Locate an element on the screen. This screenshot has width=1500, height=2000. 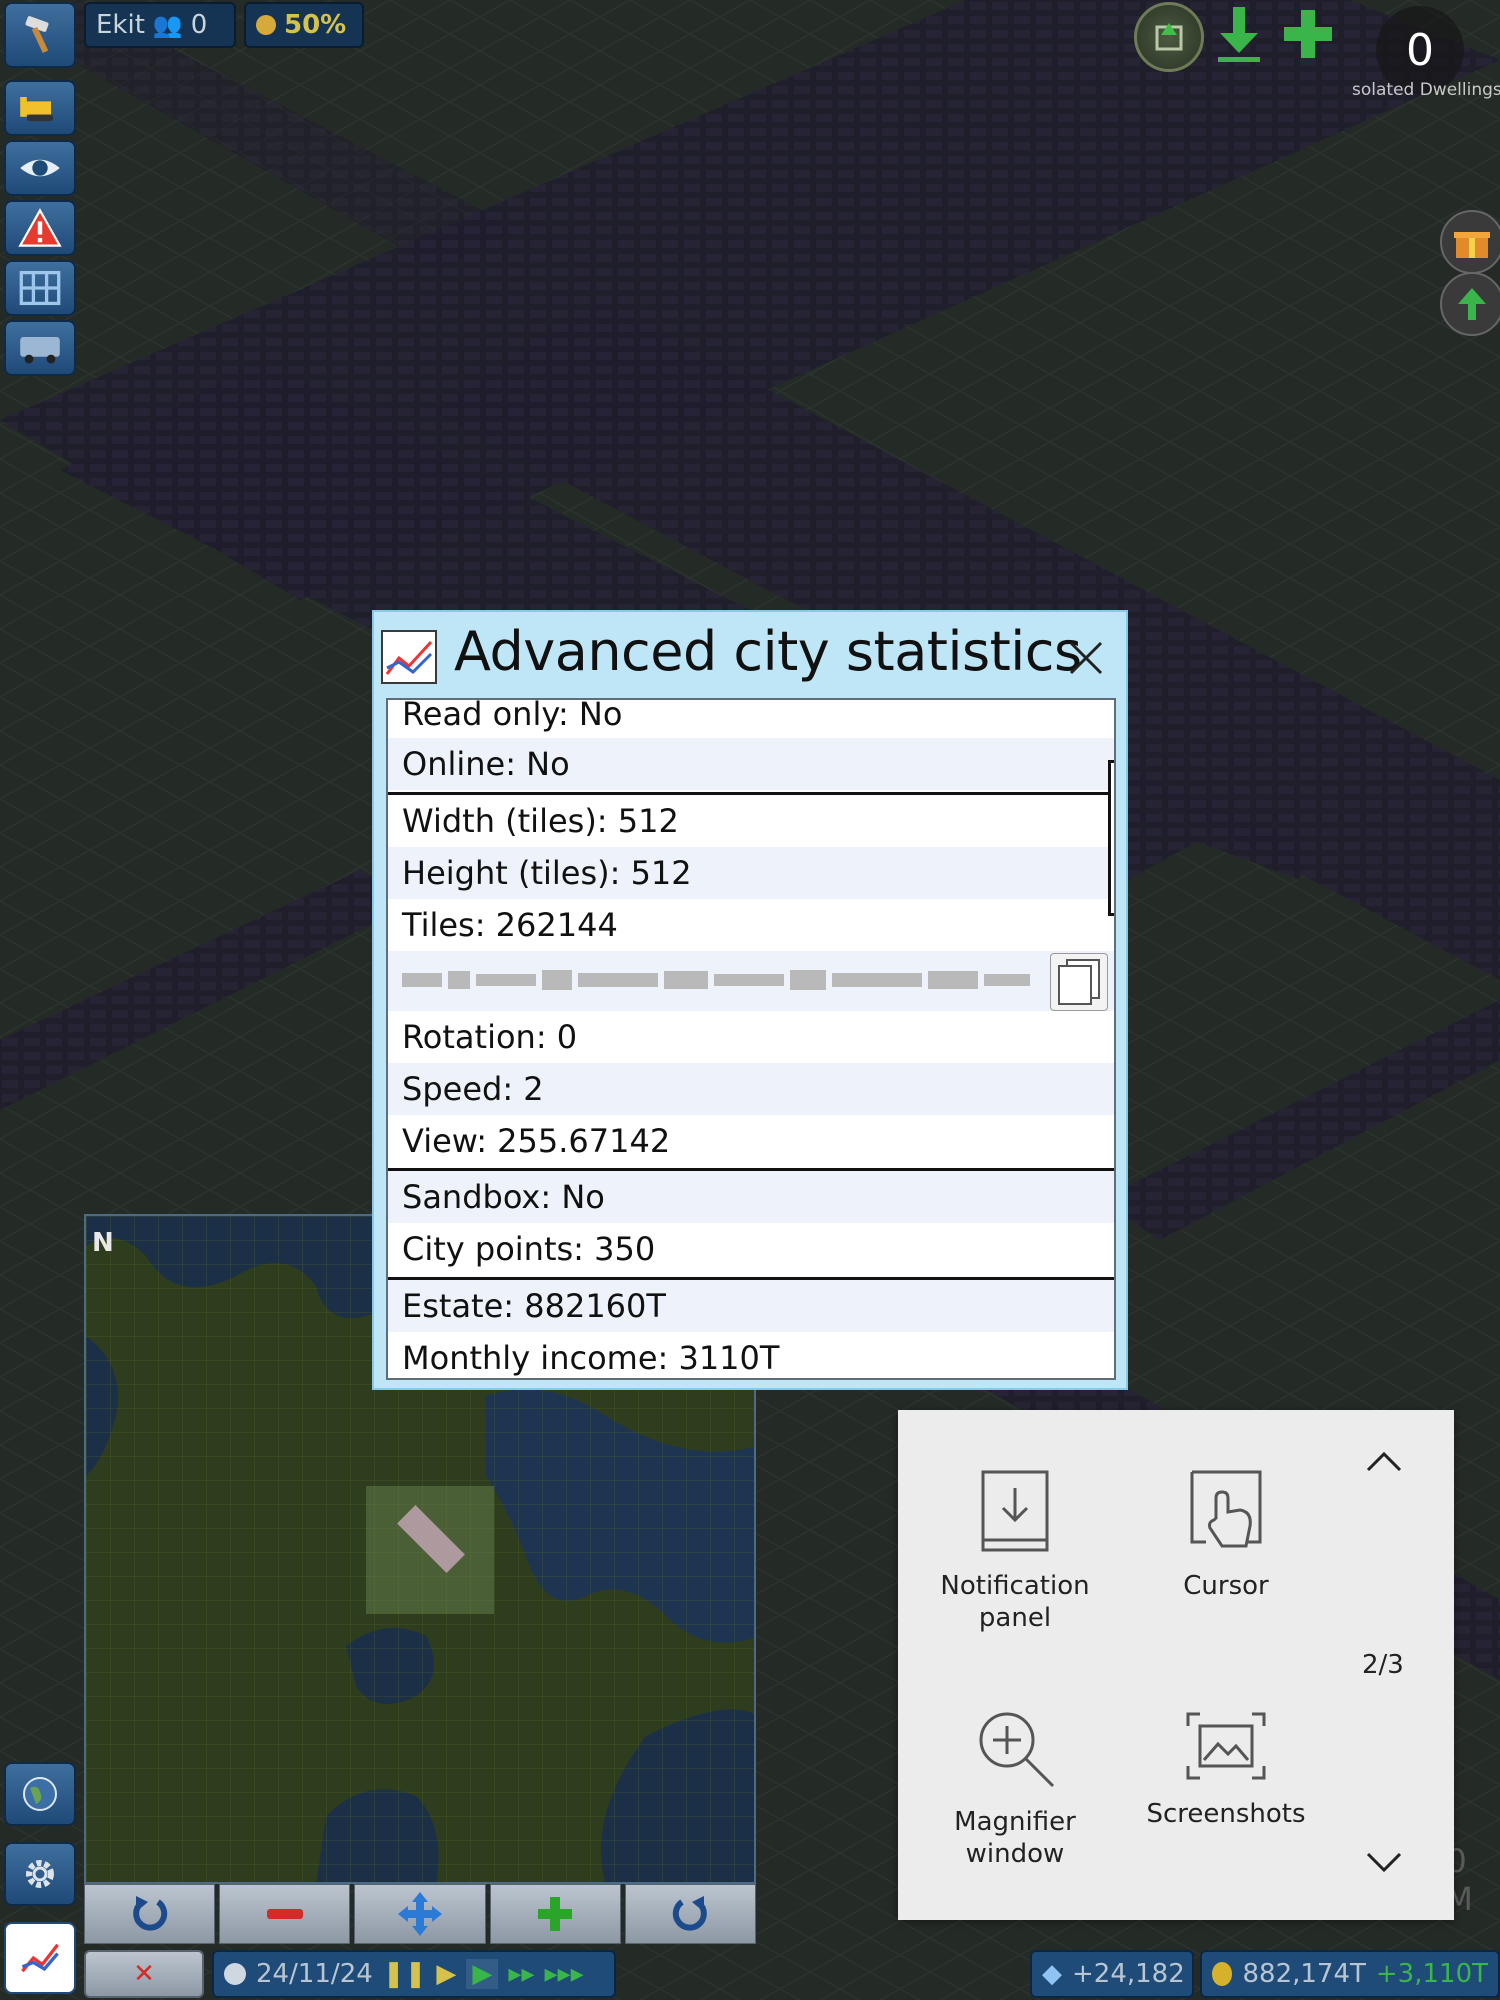
close-dialog-button is located at coordinates (1086, 658).